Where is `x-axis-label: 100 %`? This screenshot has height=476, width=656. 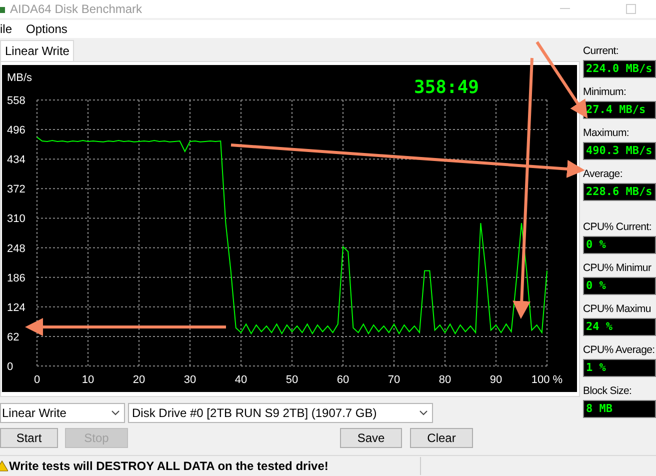
x-axis-label: 100 % is located at coordinates (547, 380).